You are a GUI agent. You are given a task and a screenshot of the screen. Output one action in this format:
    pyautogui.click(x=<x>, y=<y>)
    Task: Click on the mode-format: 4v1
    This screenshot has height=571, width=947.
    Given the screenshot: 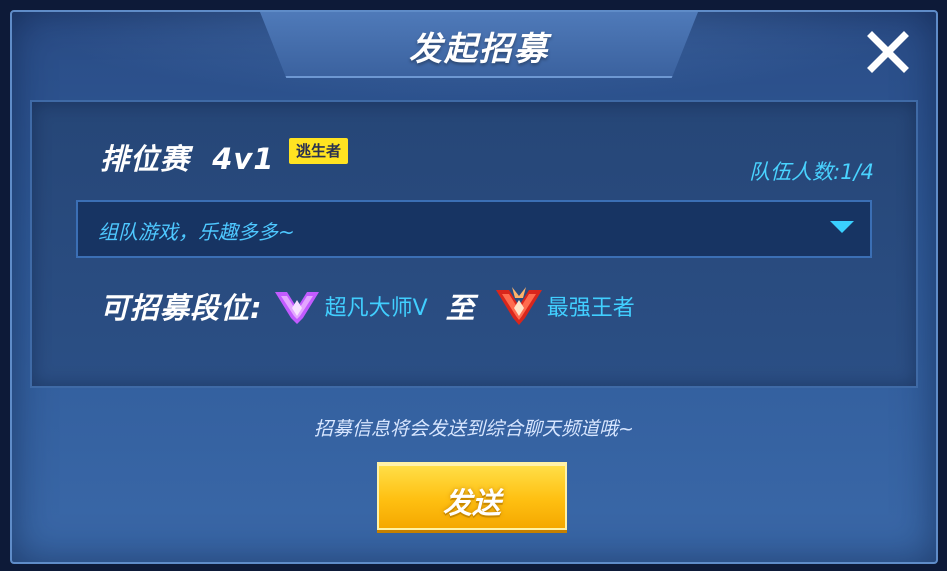 What is the action you would take?
    pyautogui.click(x=243, y=159)
    